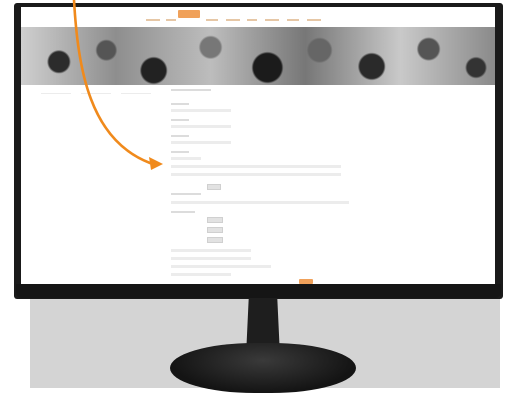  I want to click on site-header, so click(258, 17).